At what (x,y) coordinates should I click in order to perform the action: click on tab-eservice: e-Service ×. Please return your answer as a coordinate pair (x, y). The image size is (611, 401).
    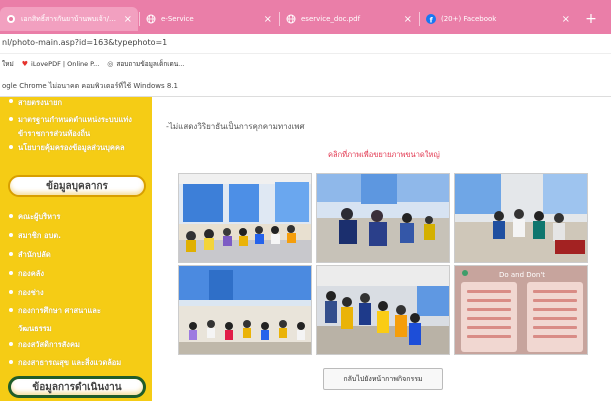
    Looking at the image, I should click on (209, 19).